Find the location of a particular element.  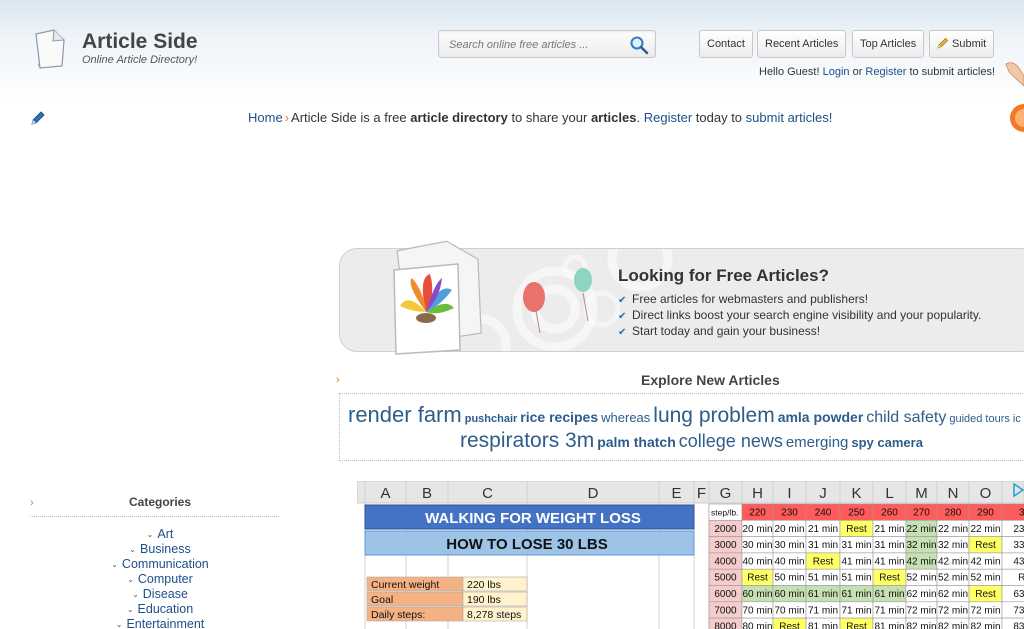

sheet-weight-label: 240 is located at coordinates (823, 513).